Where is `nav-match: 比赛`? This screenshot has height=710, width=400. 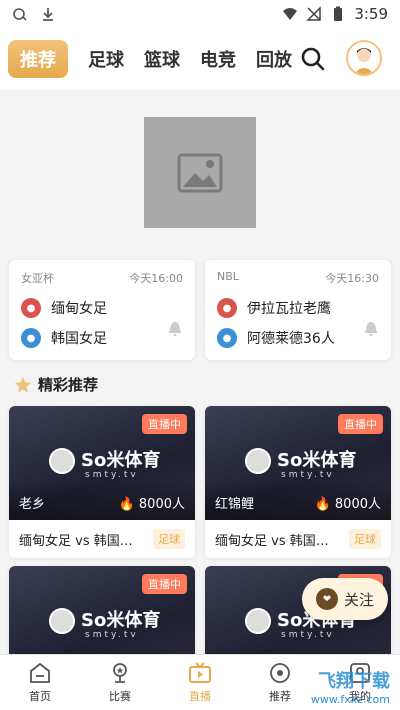 nav-match: 比赛 is located at coordinates (120, 682).